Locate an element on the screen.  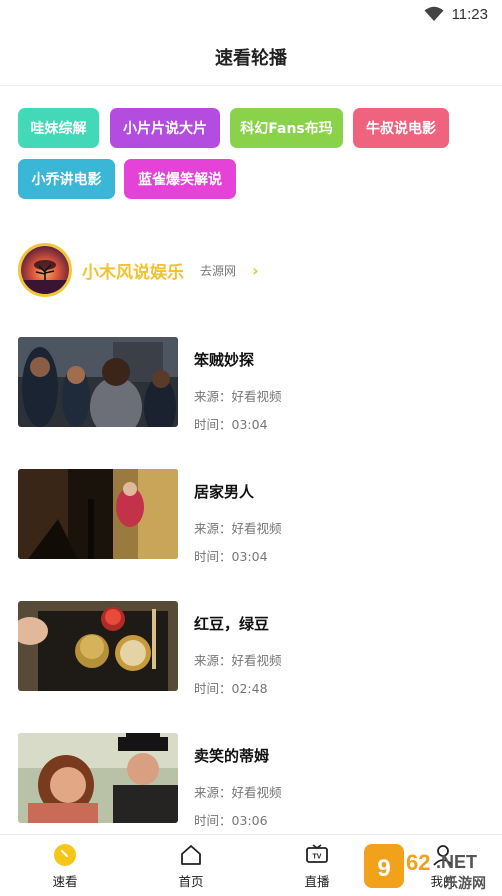
video-meta: 红豆，绿豆 来源：好看视频 时间：02:48 is located at coordinates (238, 648).